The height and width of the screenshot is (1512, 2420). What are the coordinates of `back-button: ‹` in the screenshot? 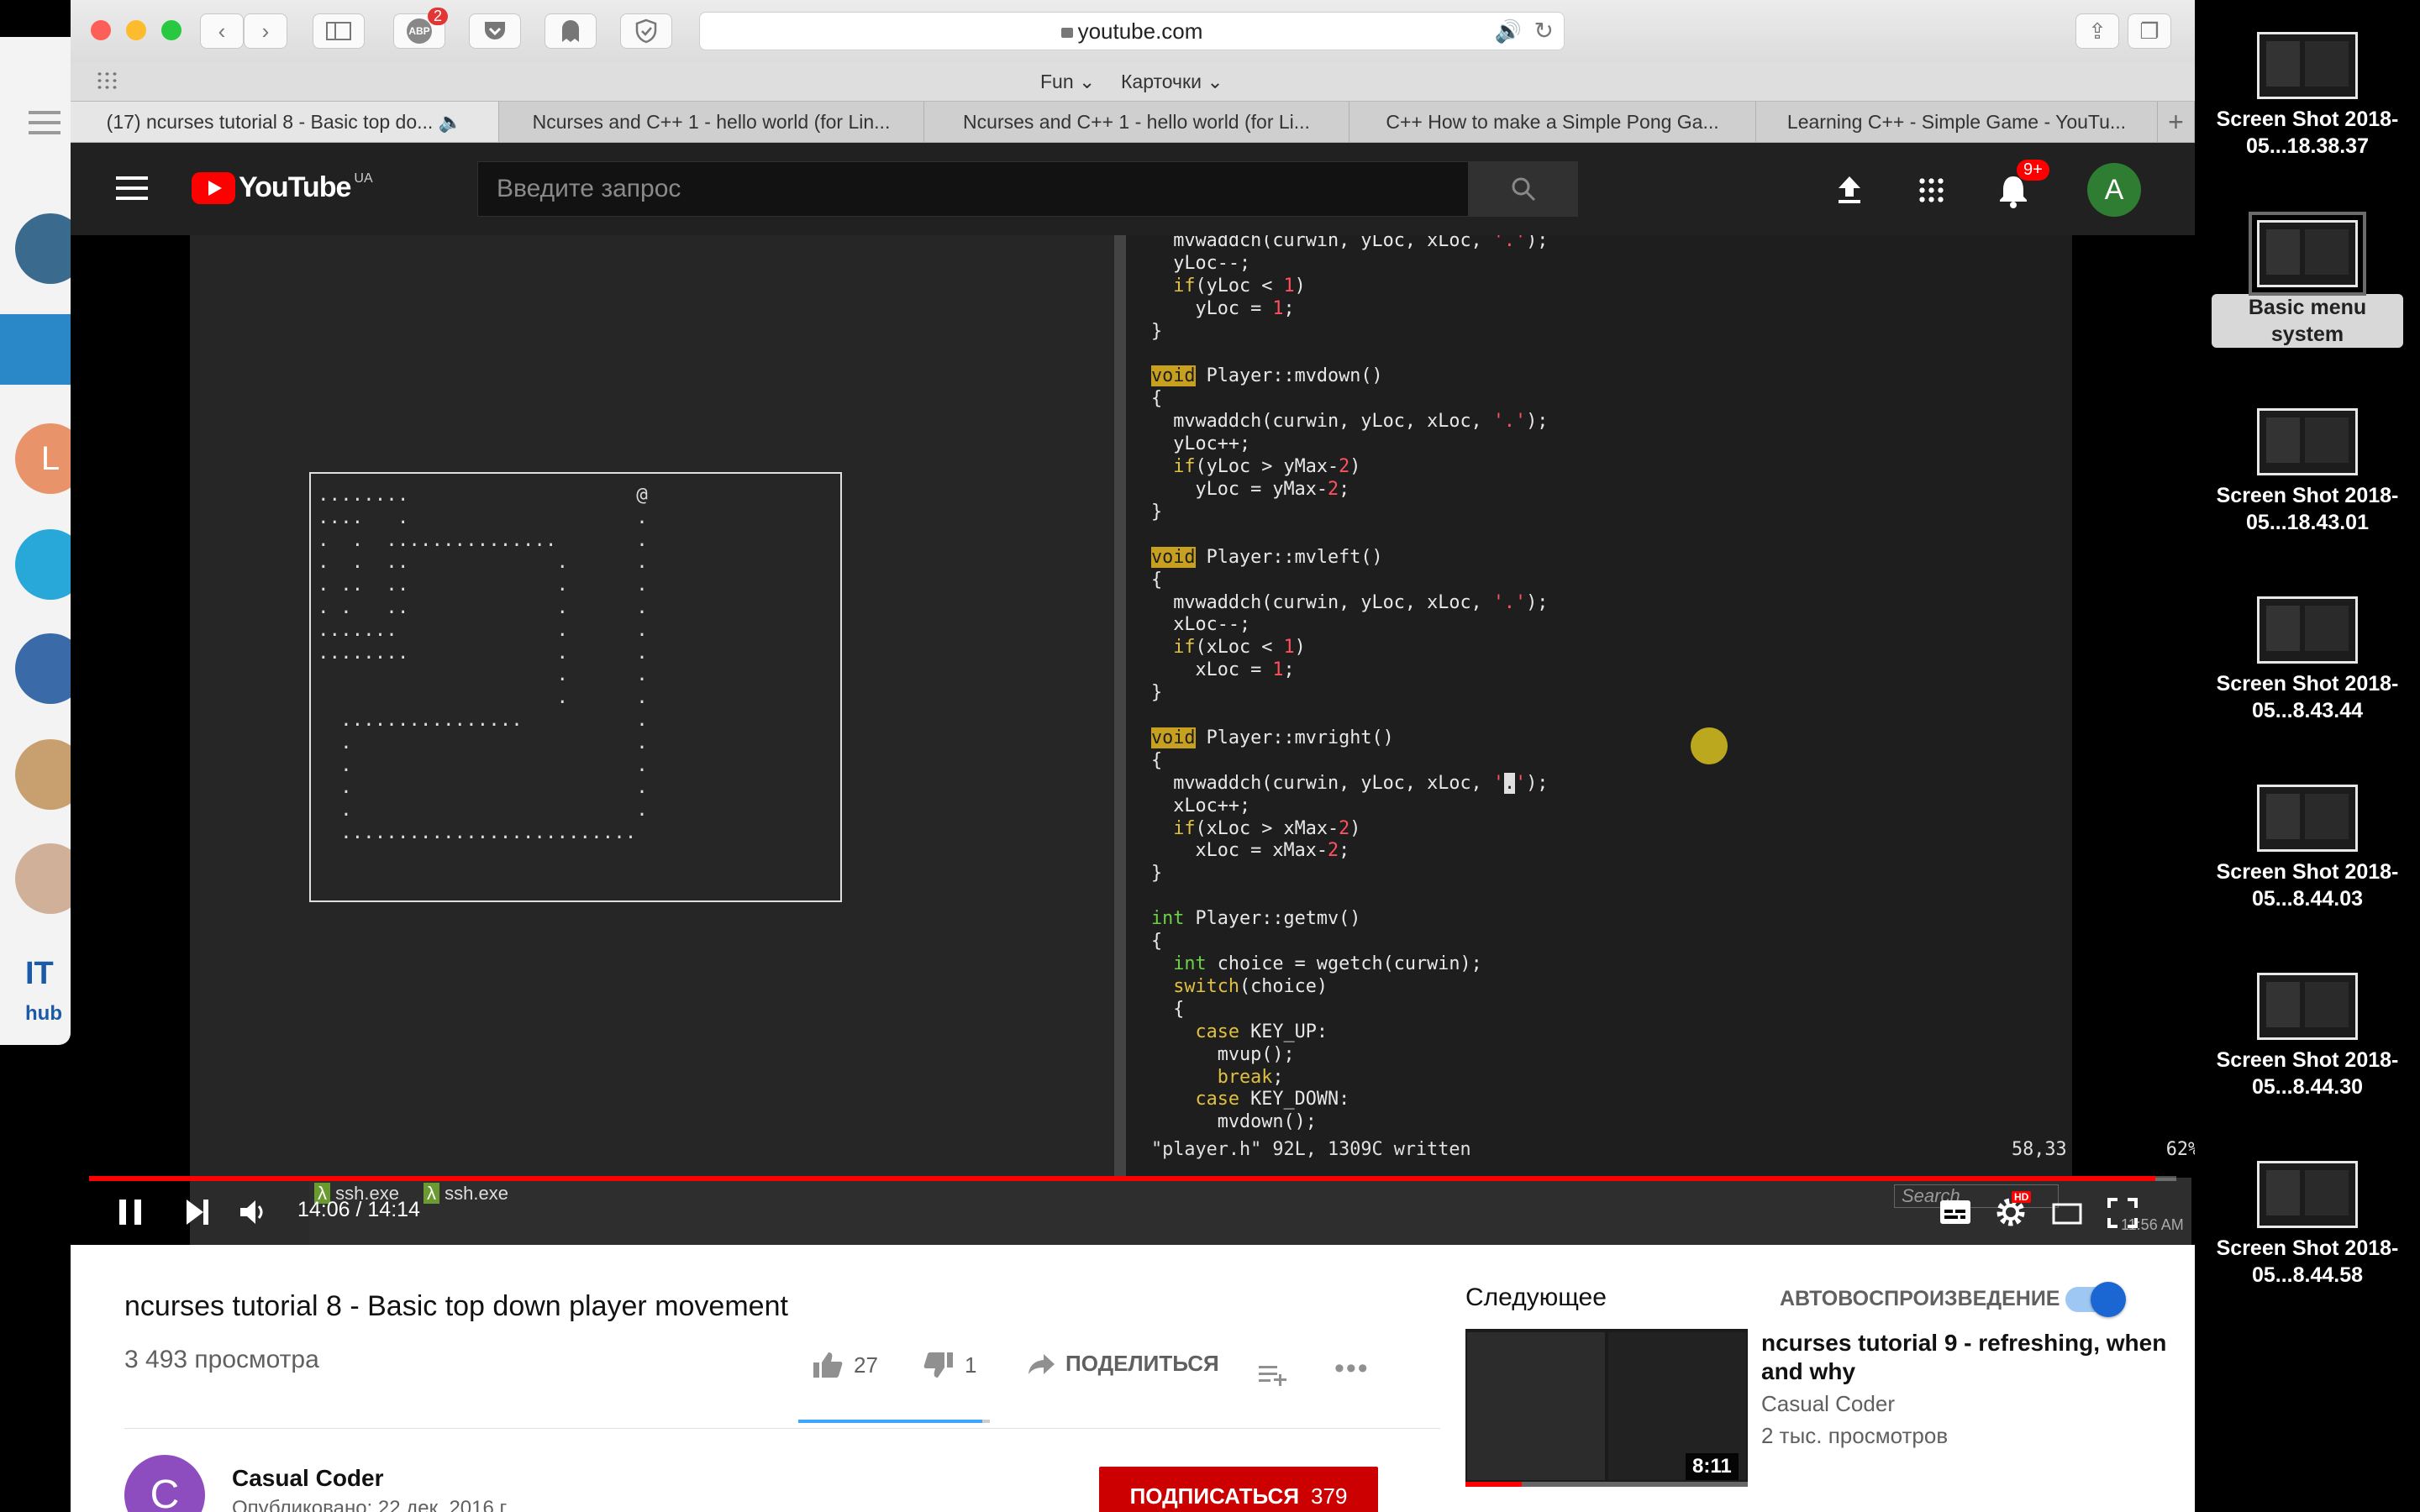 It's located at (222, 31).